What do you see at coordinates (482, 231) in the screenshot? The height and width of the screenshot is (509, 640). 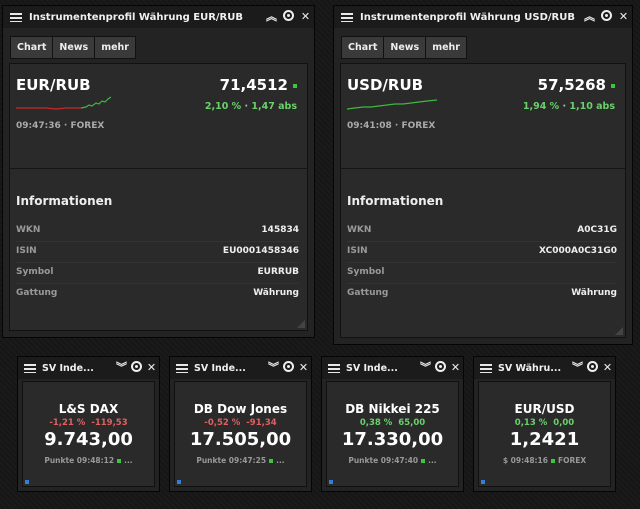 I see `info-row-wkn: WKN A0C31G` at bounding box center [482, 231].